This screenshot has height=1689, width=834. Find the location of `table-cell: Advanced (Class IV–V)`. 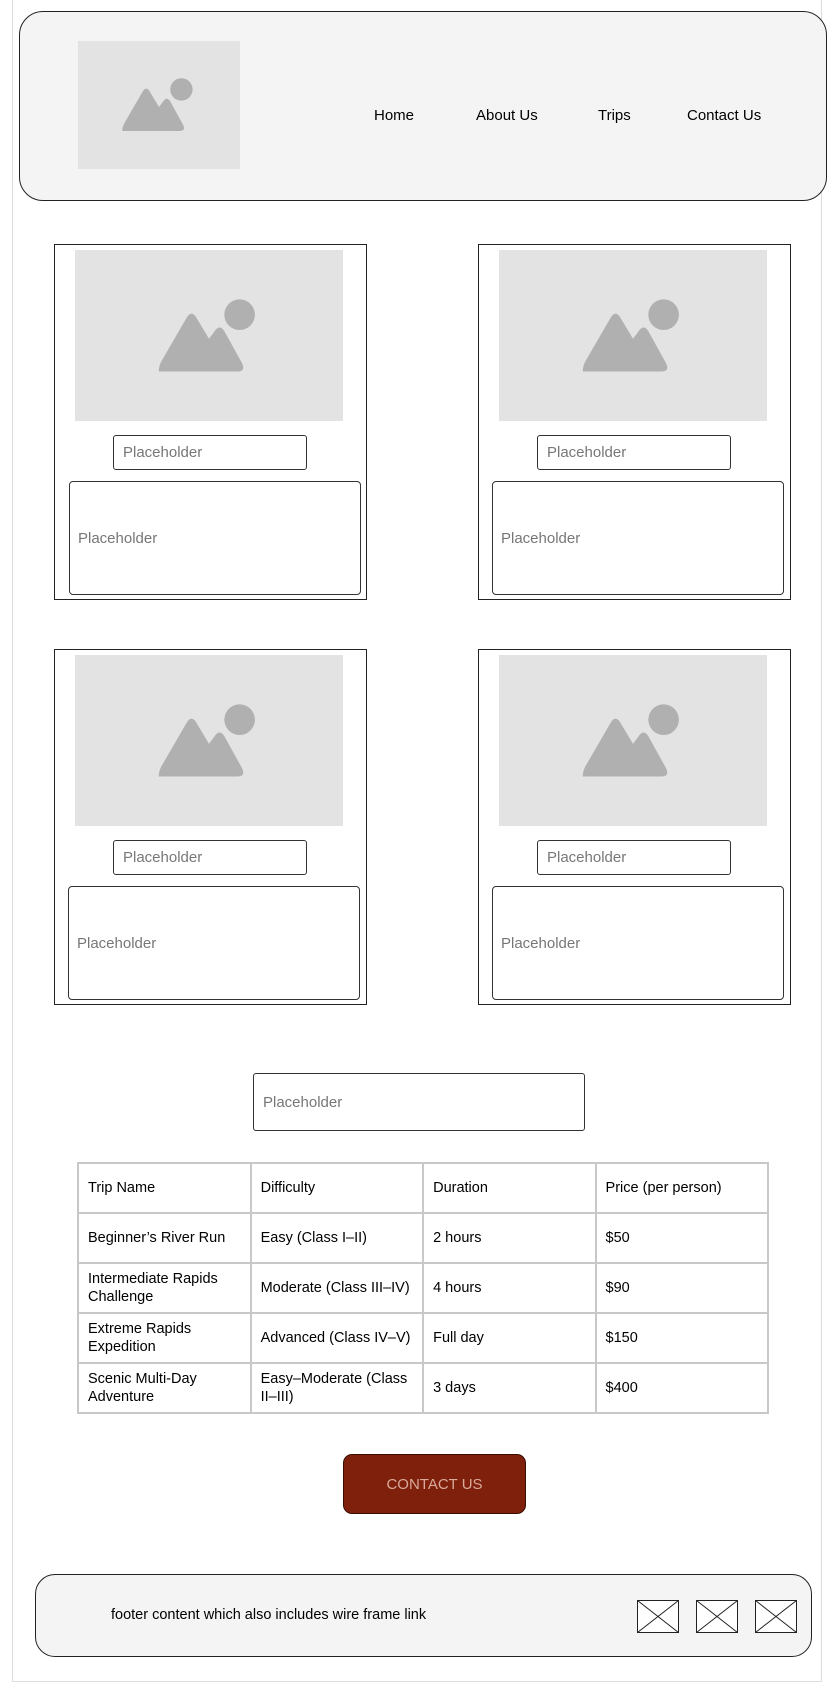

table-cell: Advanced (Class IV–V) is located at coordinates (337, 1338).